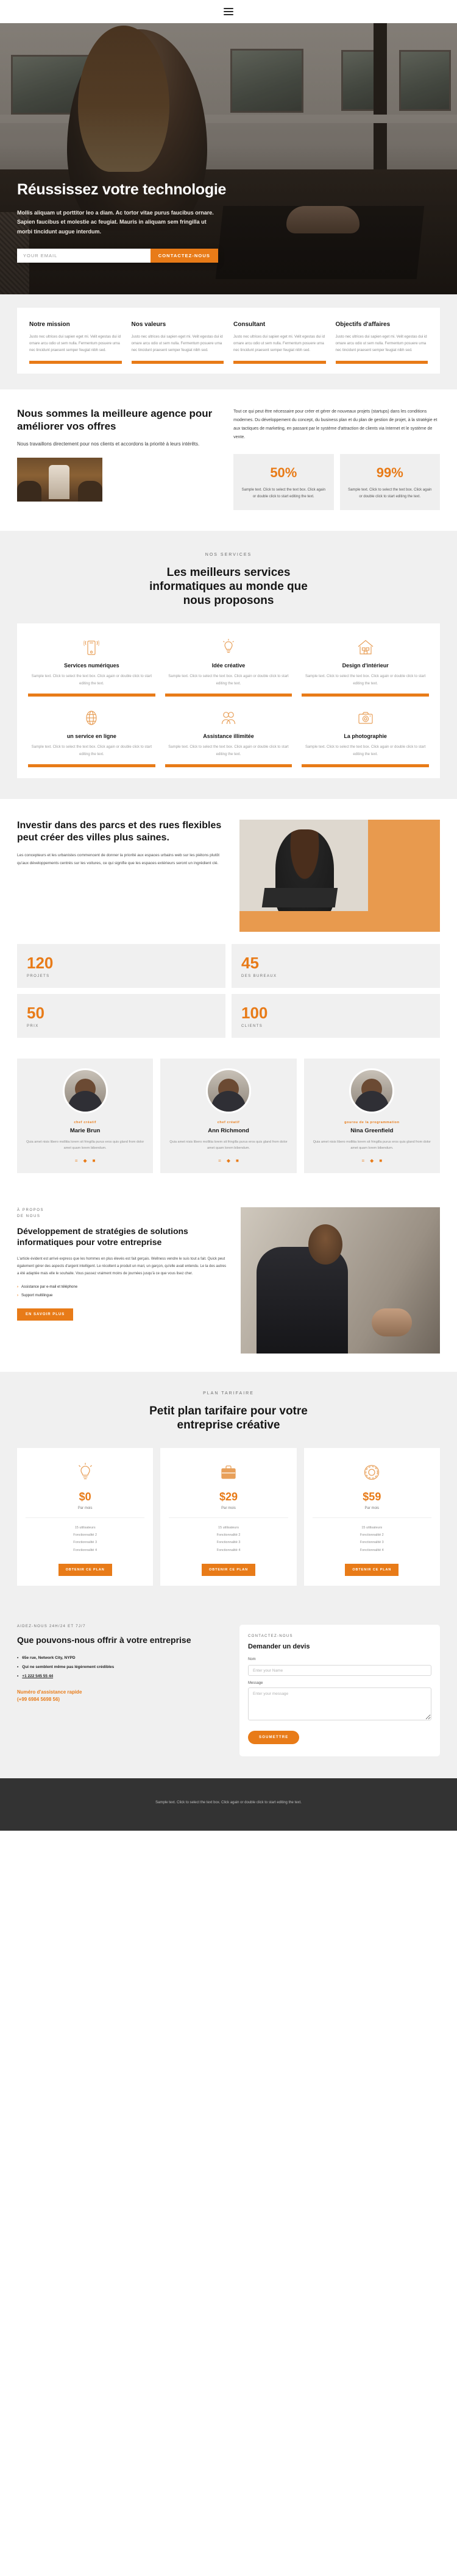 The width and height of the screenshot is (457, 2576). I want to click on mission-title: Consultant, so click(249, 325).